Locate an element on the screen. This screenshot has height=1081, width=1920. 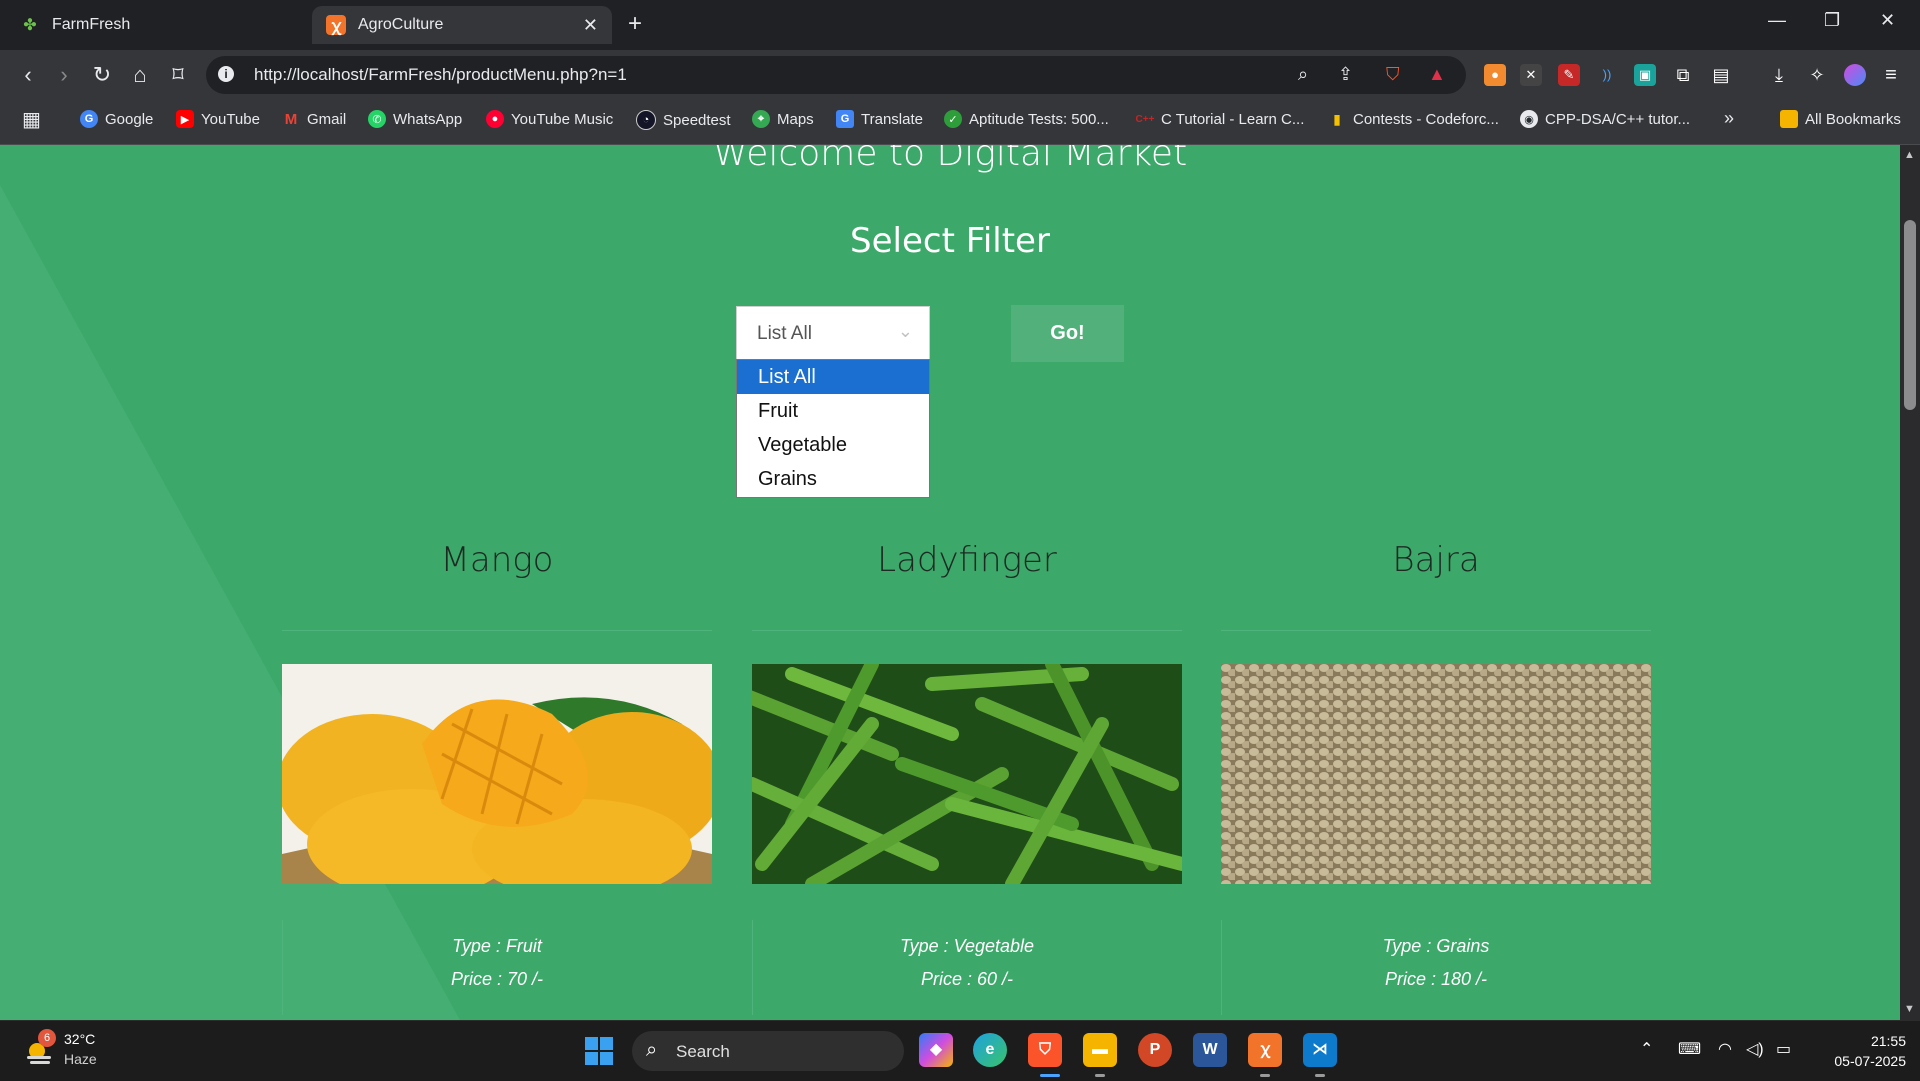
extension-x-icon: ✕ is located at coordinates (1531, 75).